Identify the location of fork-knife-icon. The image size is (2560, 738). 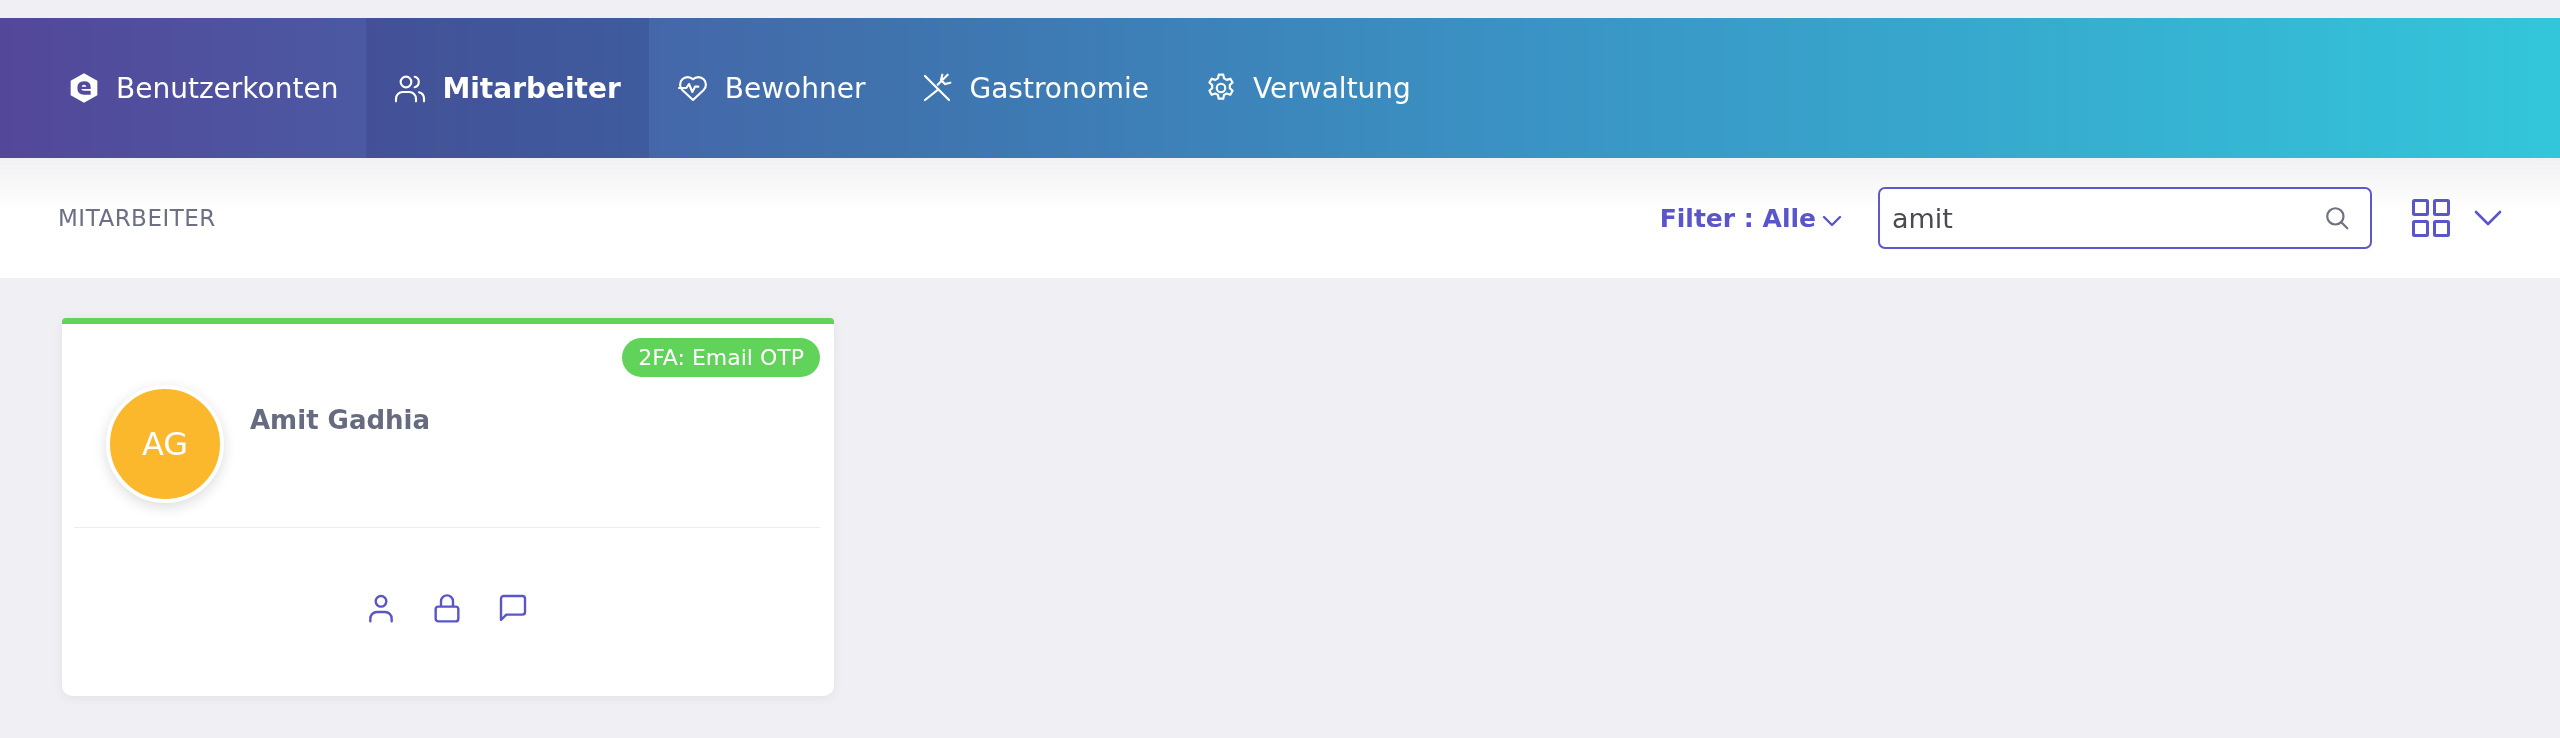
(937, 88).